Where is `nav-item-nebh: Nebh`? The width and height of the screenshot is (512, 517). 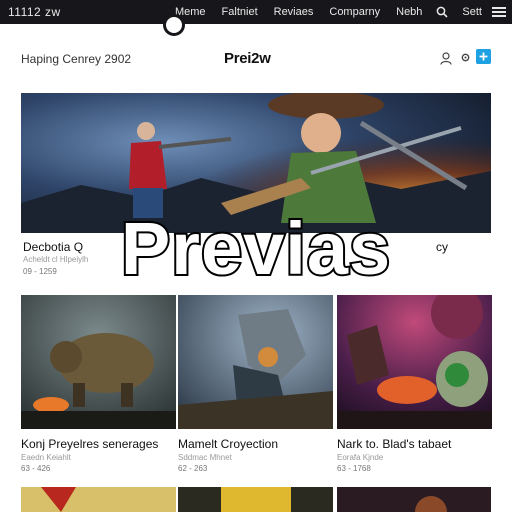 nav-item-nebh: Nebh is located at coordinates (409, 12).